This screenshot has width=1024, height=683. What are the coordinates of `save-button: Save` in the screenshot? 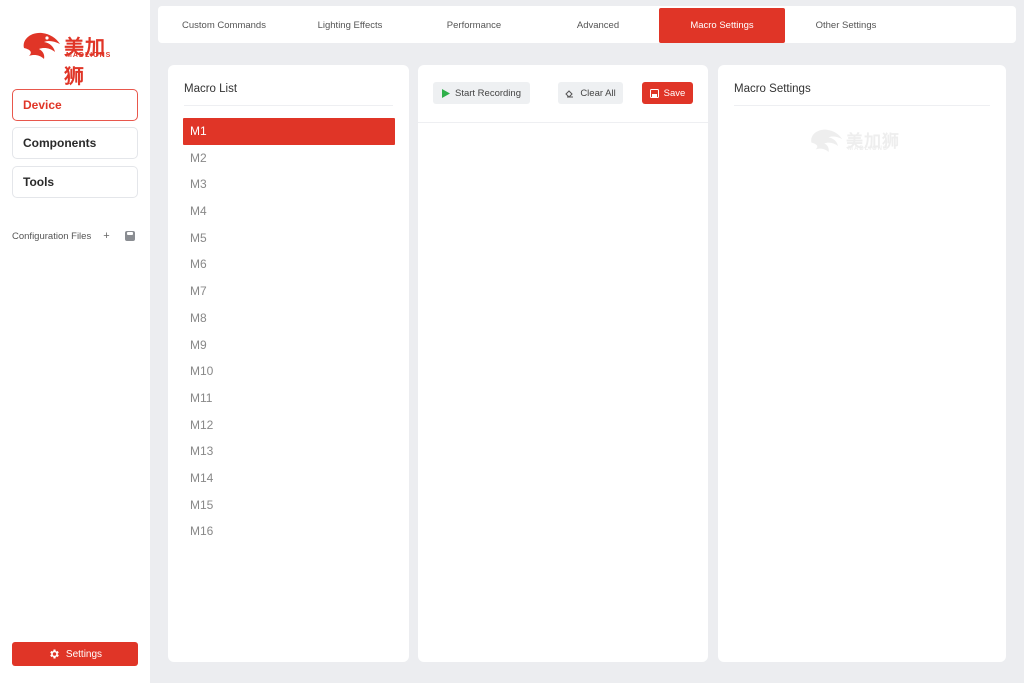 It's located at (667, 93).